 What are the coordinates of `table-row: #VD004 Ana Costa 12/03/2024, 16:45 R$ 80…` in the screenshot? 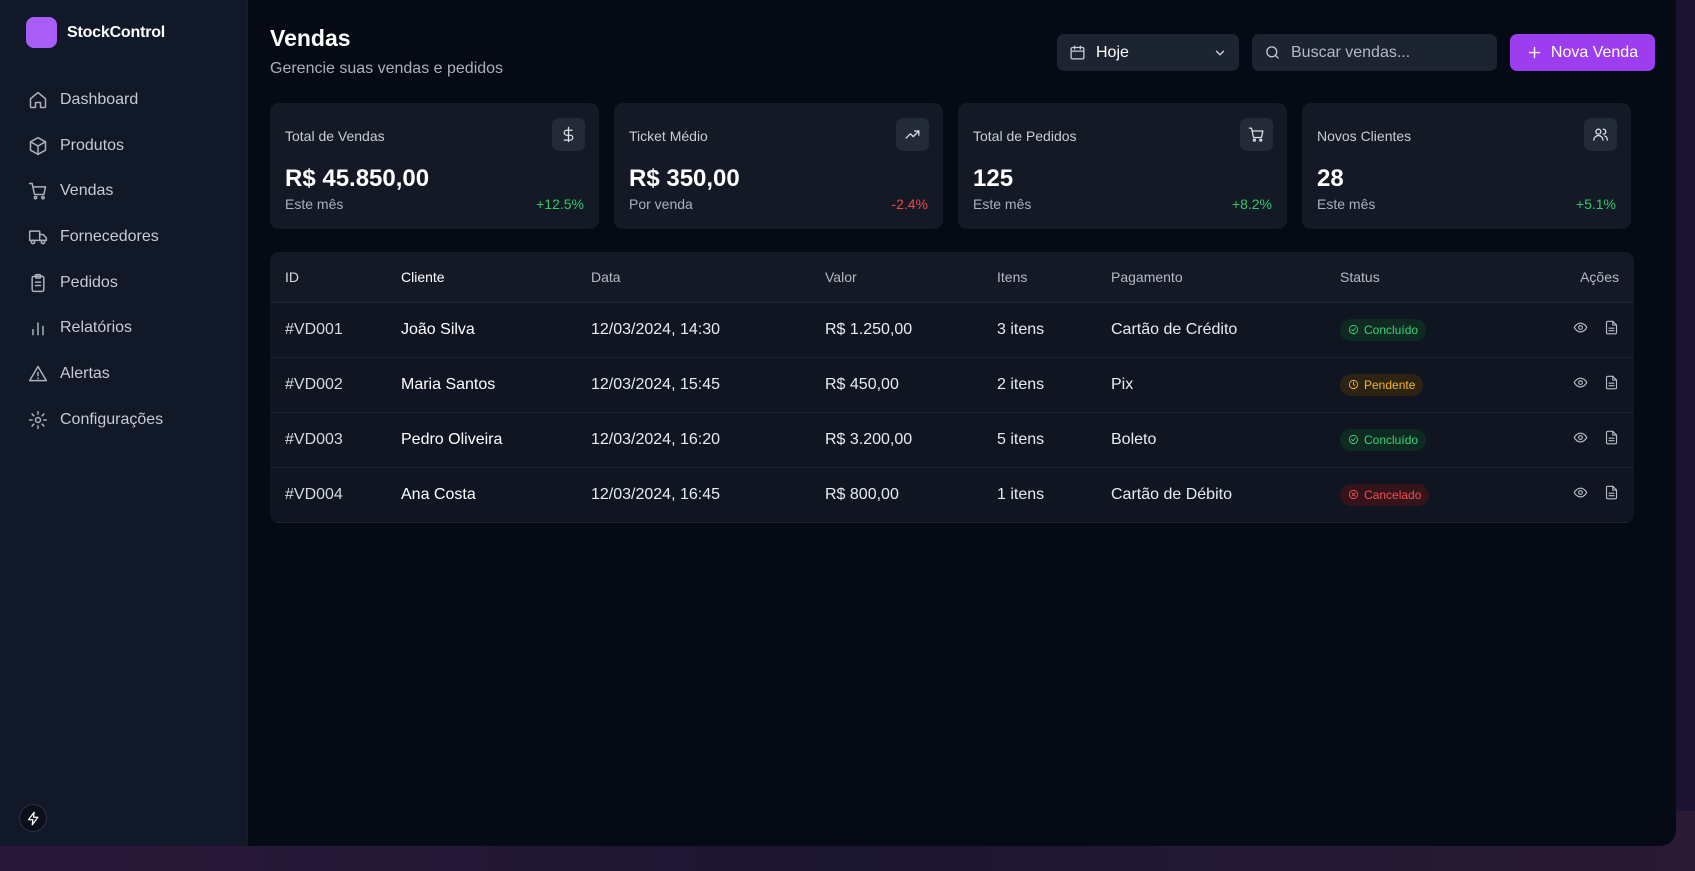 It's located at (952, 495).